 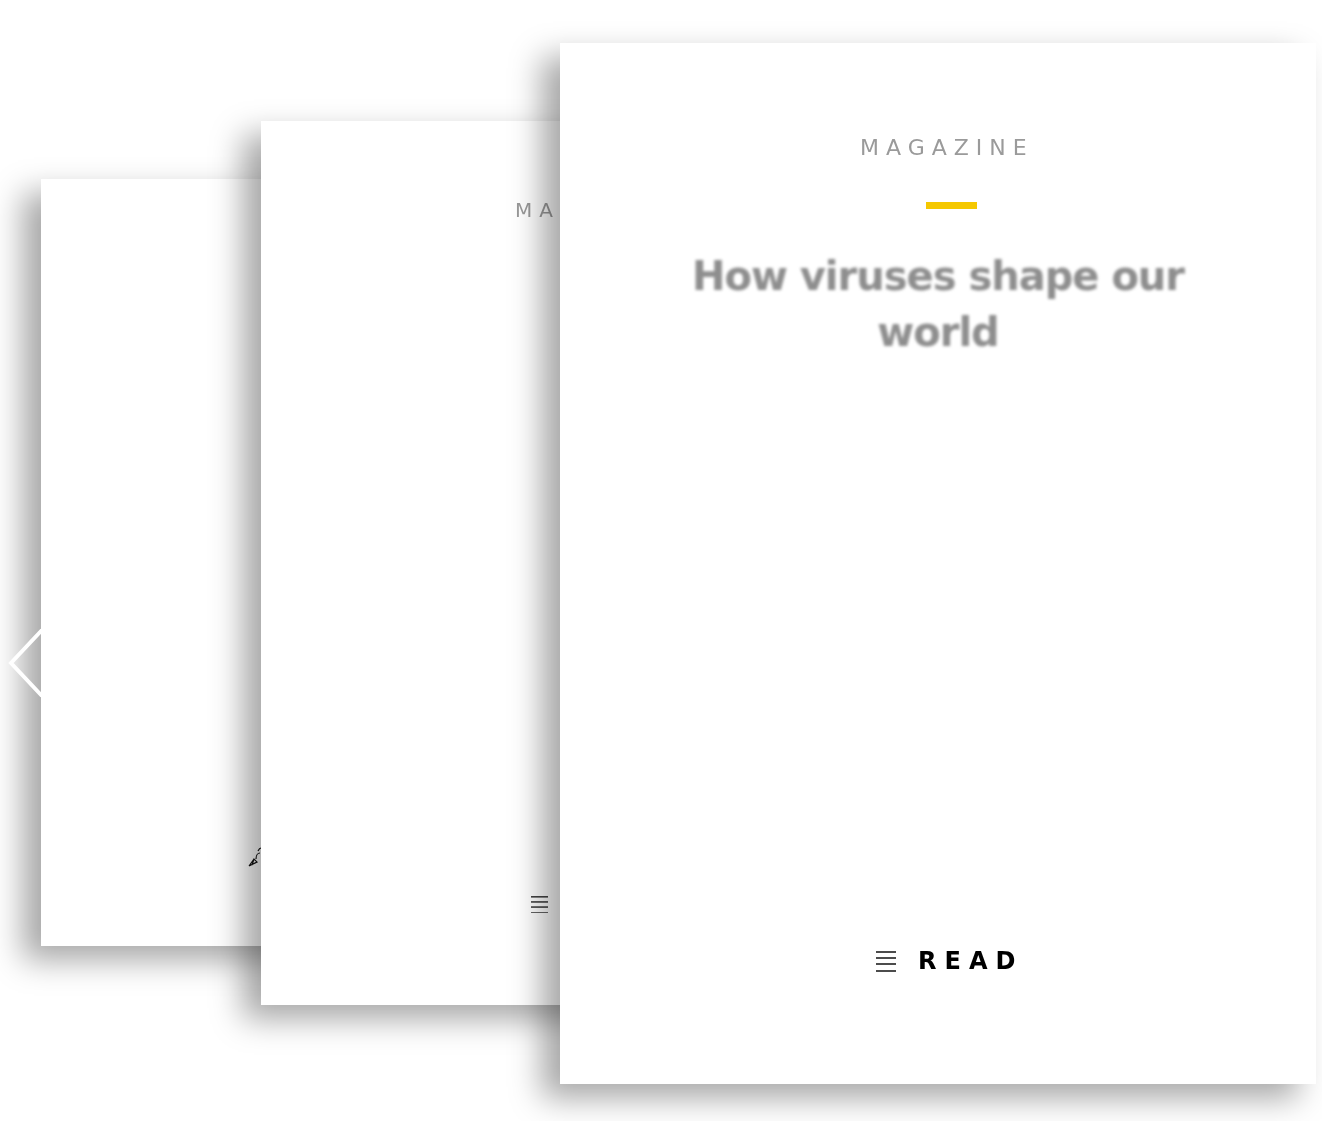 What do you see at coordinates (254, 857) in the screenshot?
I see `cursor-icon` at bounding box center [254, 857].